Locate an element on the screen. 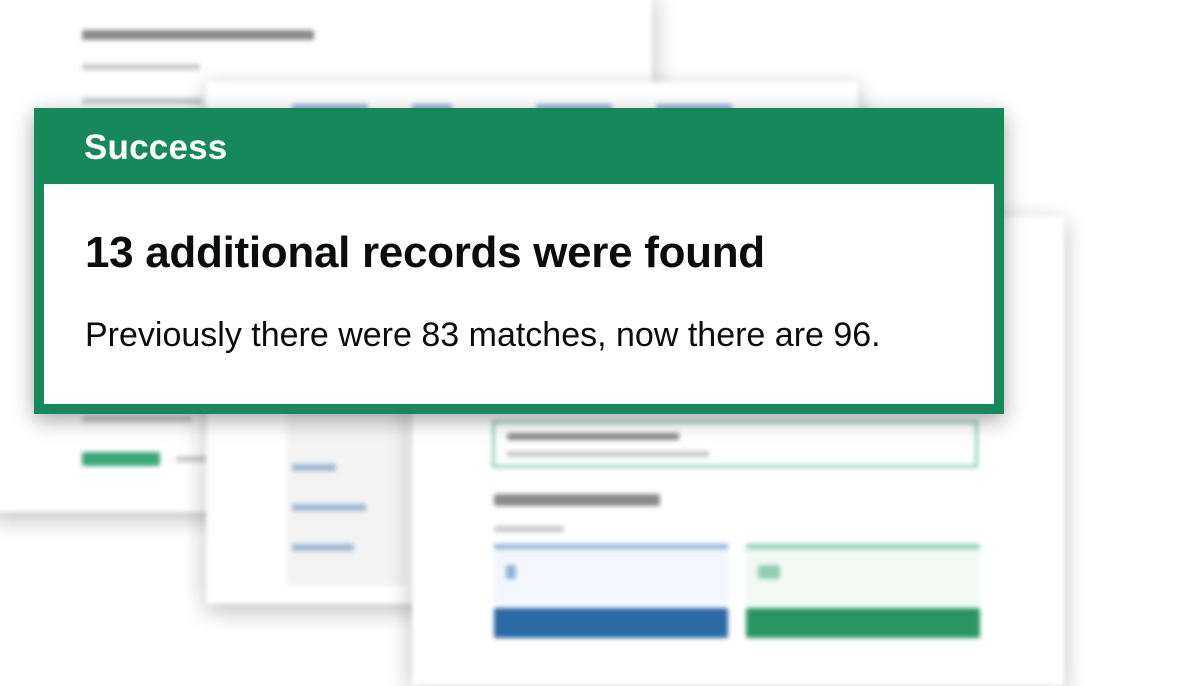 This screenshot has width=1200, height=686. blurred-heading is located at coordinates (198, 35).